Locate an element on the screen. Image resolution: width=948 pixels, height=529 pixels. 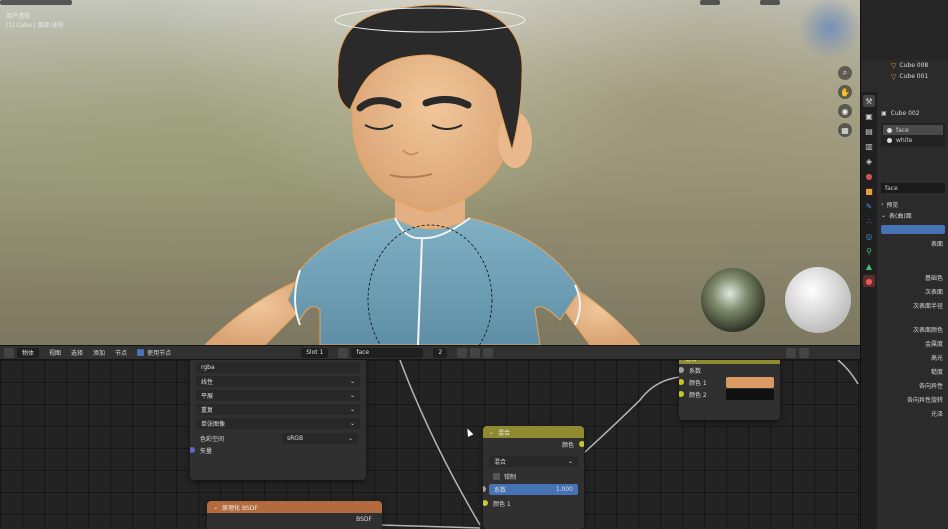
camera-icon: ◉ is located at coordinates (845, 111).